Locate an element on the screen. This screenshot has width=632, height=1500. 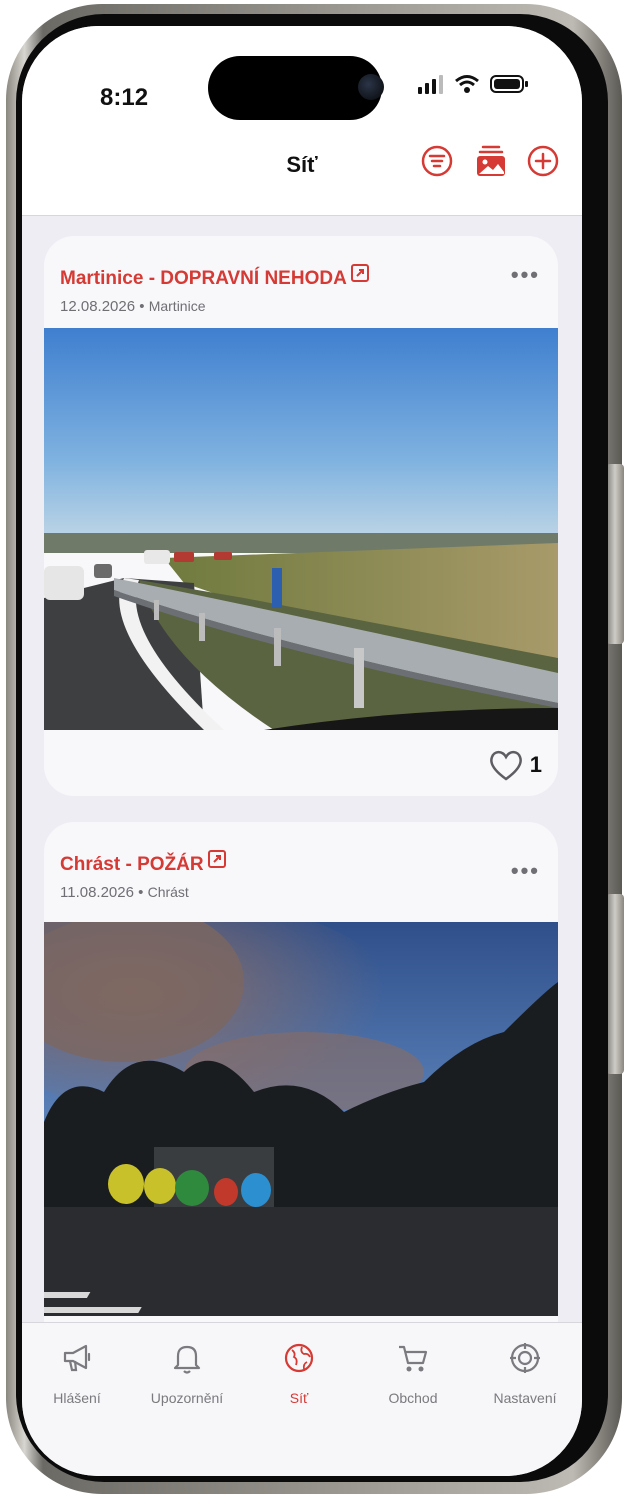
gallery-button is located at coordinates (491, 161).